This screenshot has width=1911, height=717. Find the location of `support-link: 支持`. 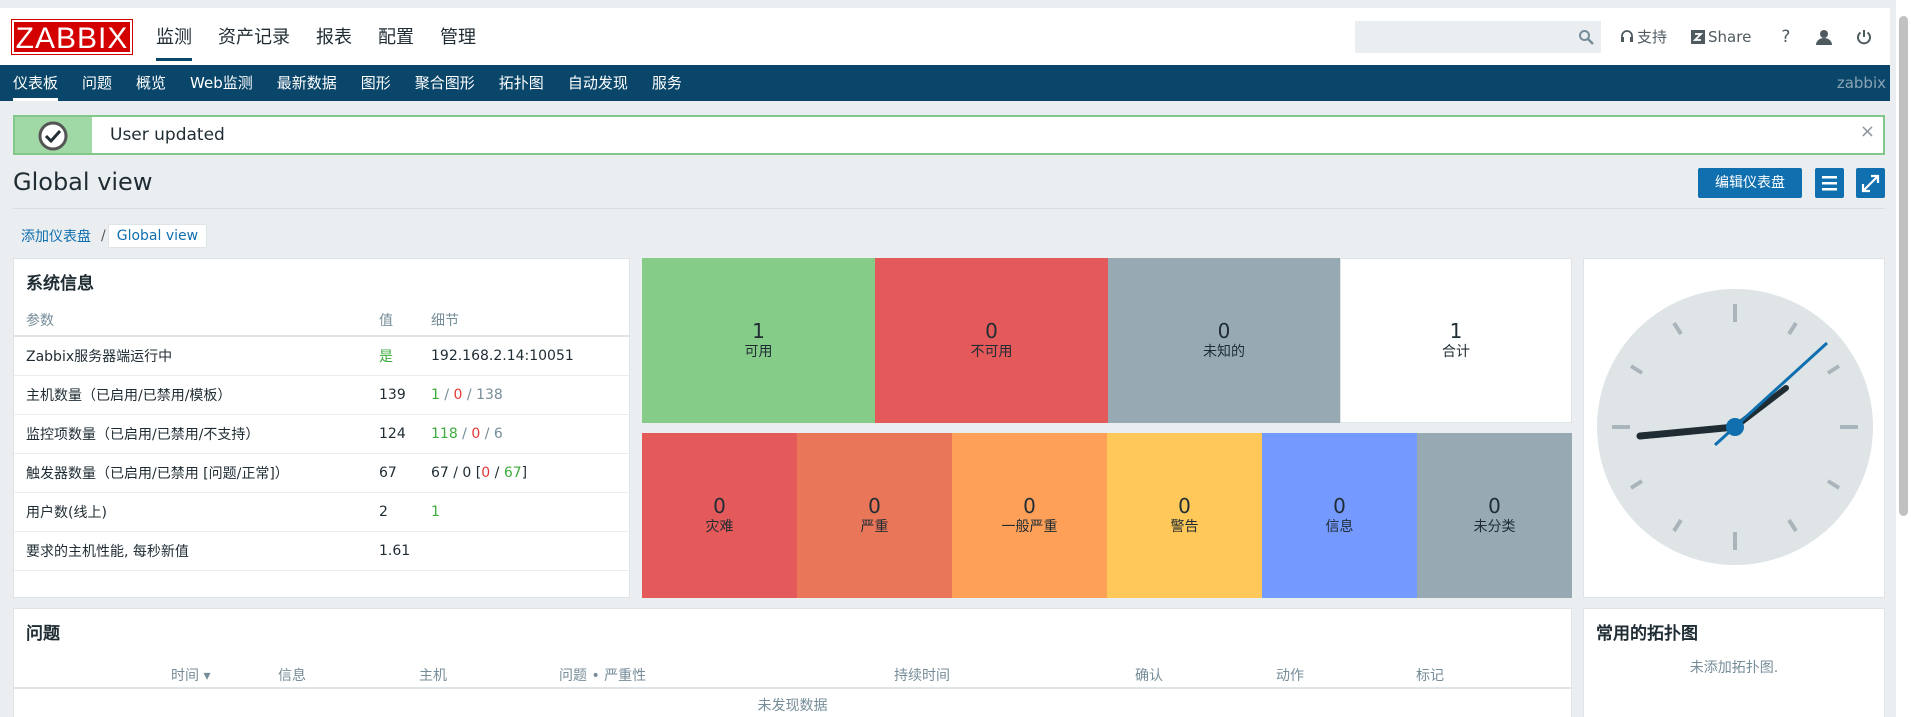

support-link: 支持 is located at coordinates (1643, 36).